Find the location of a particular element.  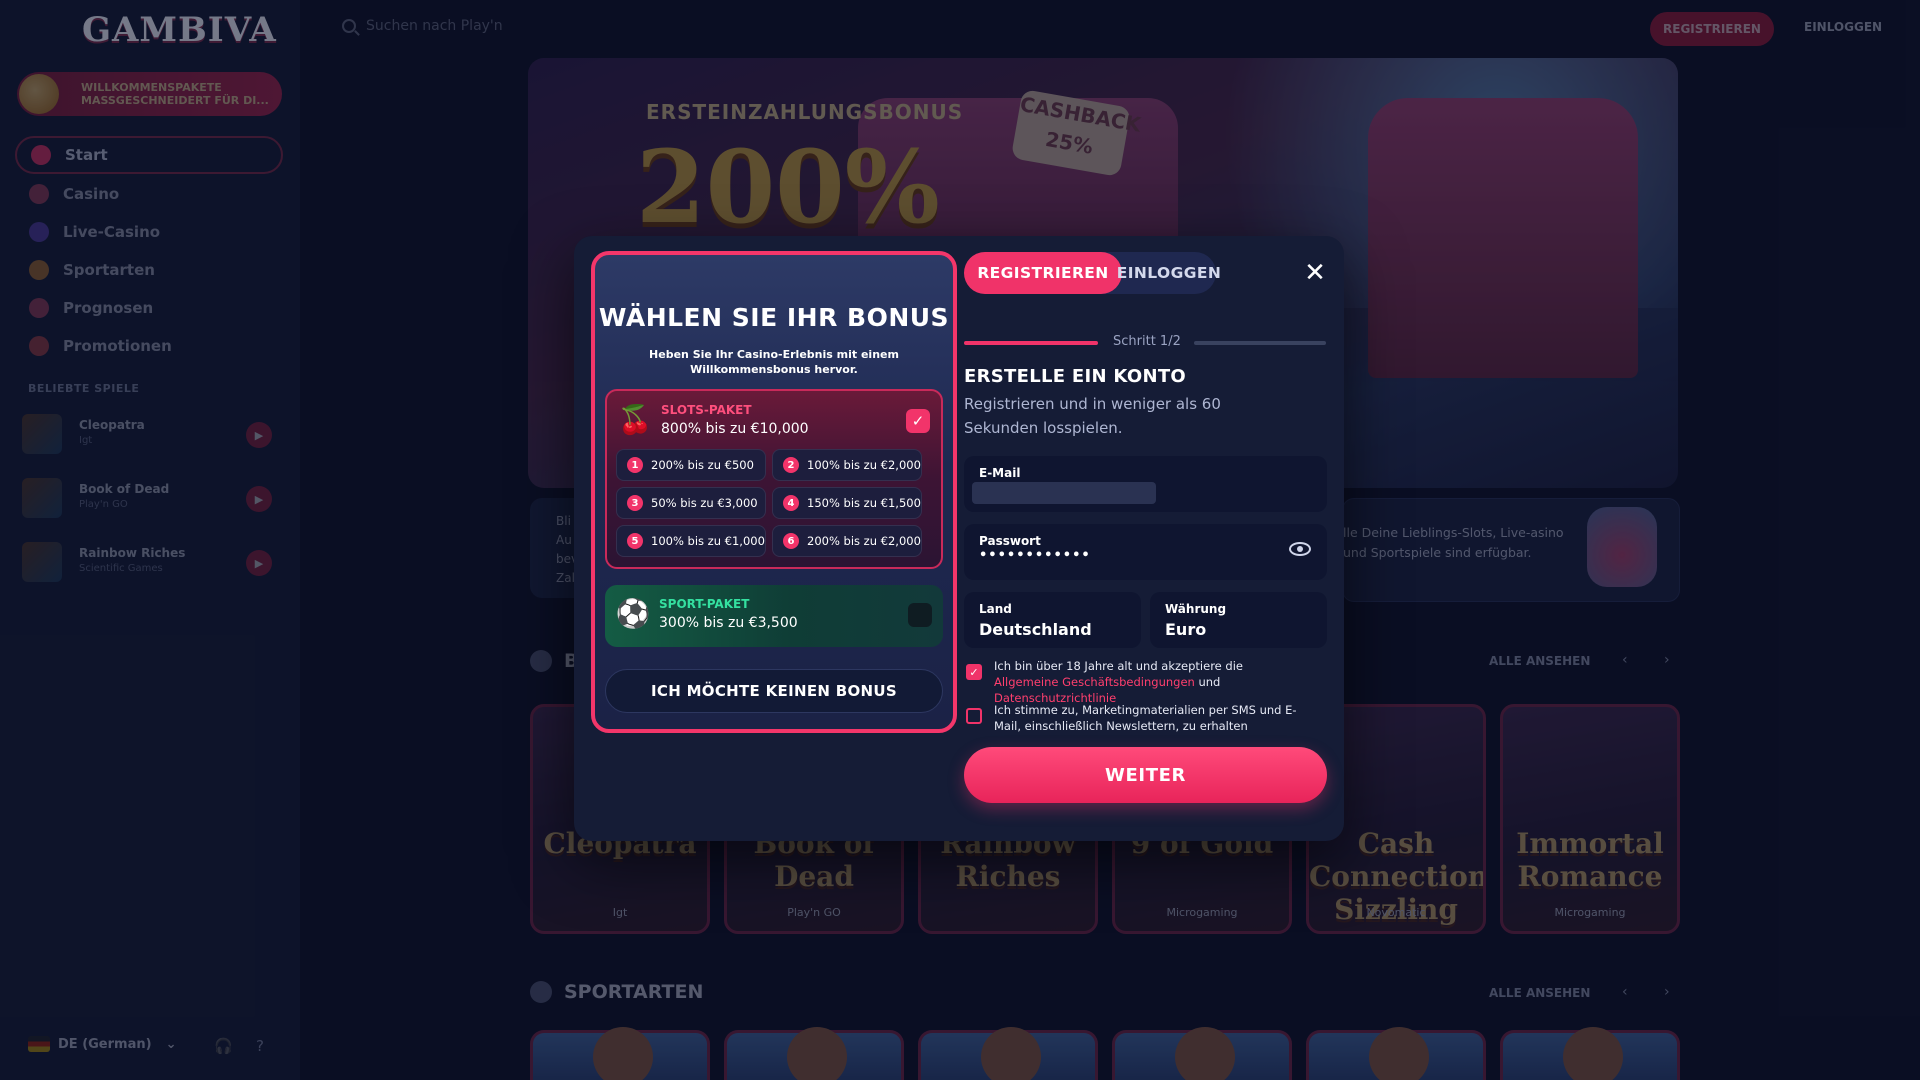

auth-tabs: REGISTRIEREN EINLOGGEN is located at coordinates (1092, 273).